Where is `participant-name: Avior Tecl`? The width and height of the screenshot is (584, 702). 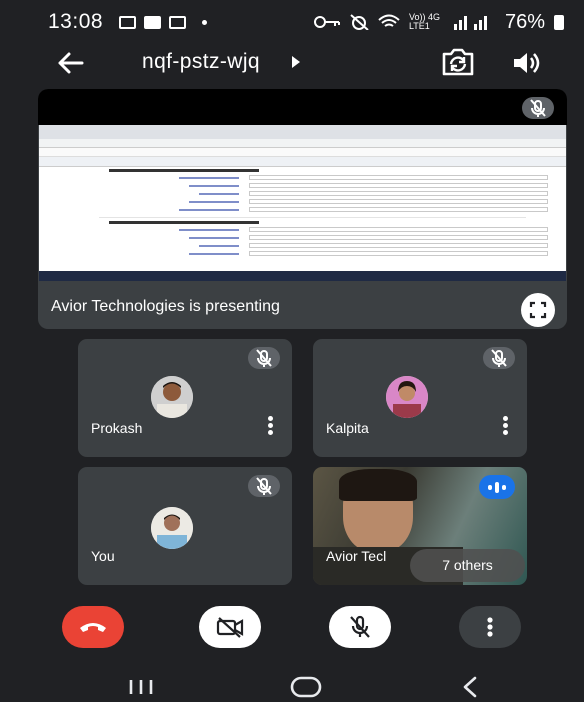
participant-name: Avior Tecl is located at coordinates (356, 556).